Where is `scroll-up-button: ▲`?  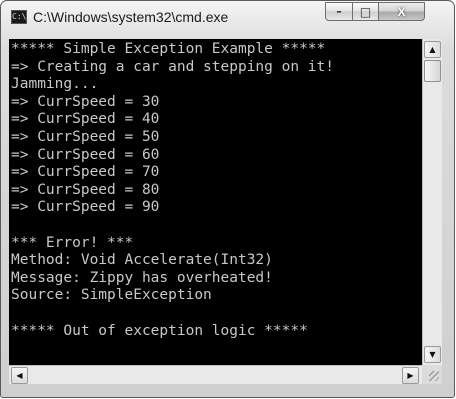 scroll-up-button: ▲ is located at coordinates (432, 49).